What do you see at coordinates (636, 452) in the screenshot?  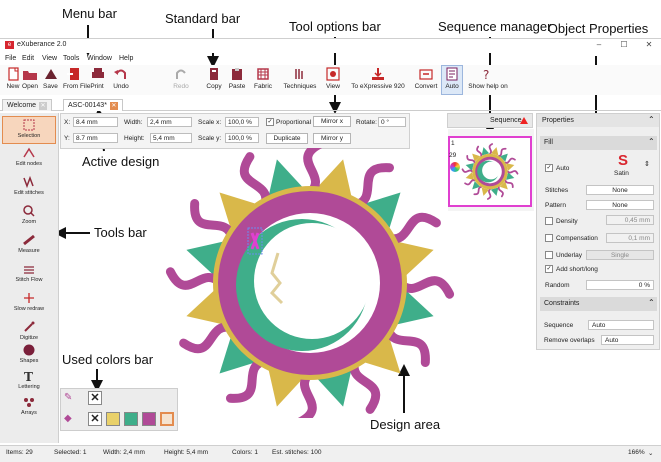 I see `zoom-level: 166%` at bounding box center [636, 452].